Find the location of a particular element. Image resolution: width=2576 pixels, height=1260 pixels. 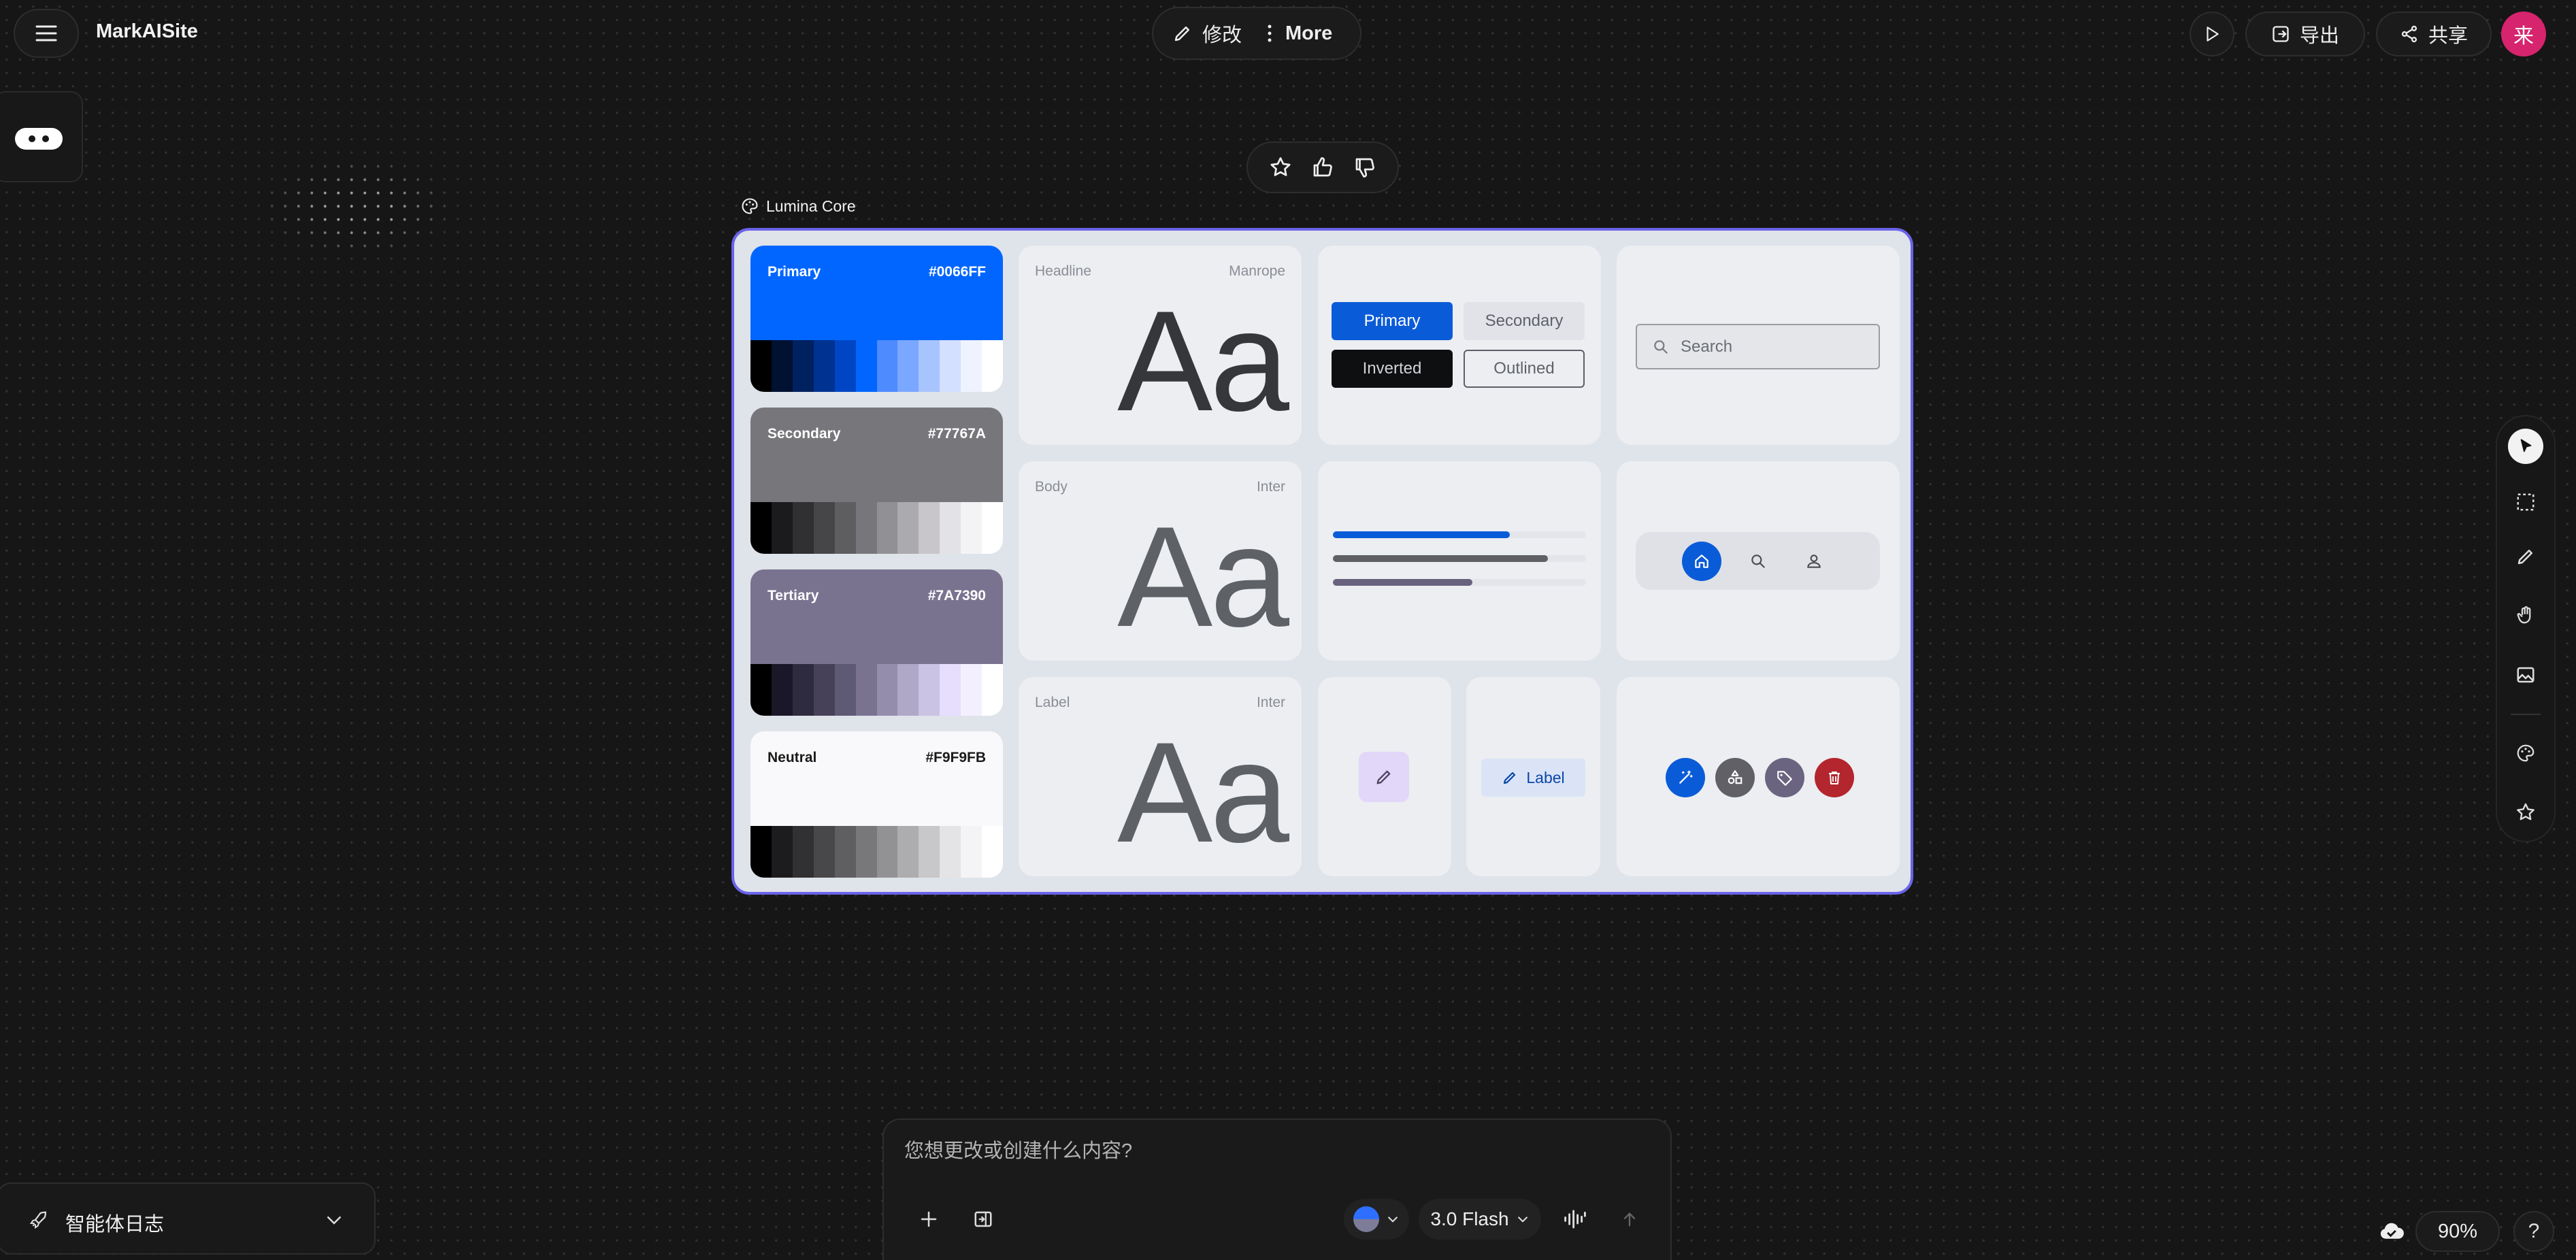

edit-button: 修改 is located at coordinates (1207, 33).